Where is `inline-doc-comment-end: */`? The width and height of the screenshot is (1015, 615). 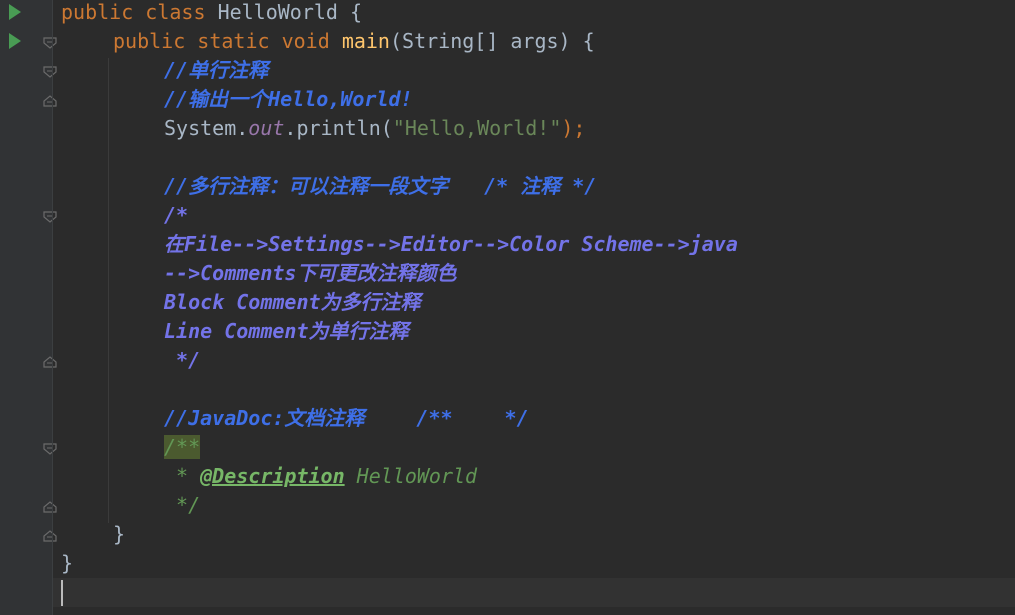 inline-doc-comment-end: */ is located at coordinates (516, 418).